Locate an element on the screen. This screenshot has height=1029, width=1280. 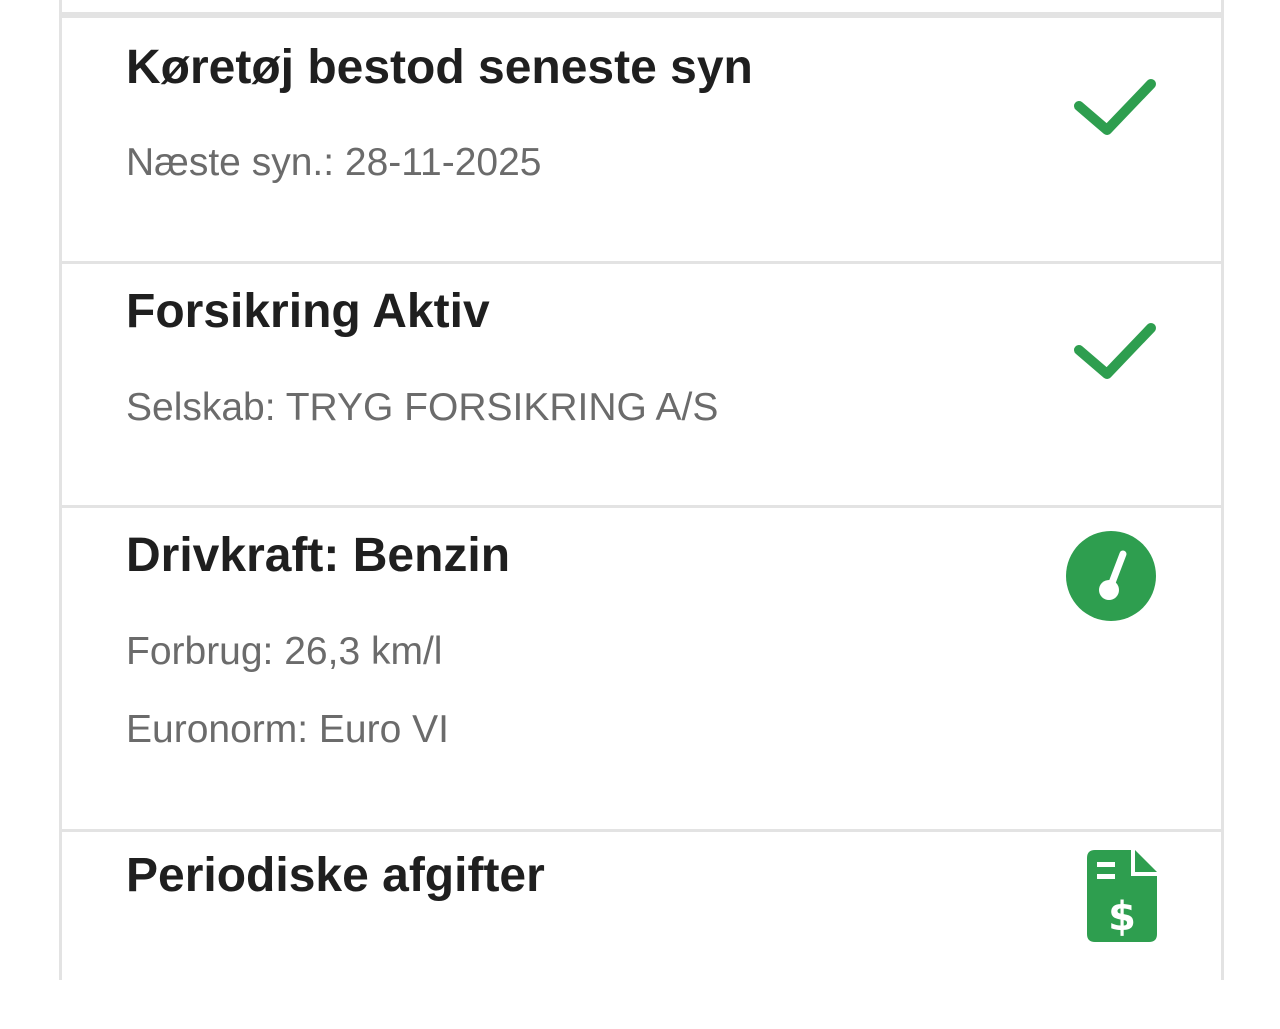
item-title: Forsikring Aktiv is located at coordinates (308, 311).